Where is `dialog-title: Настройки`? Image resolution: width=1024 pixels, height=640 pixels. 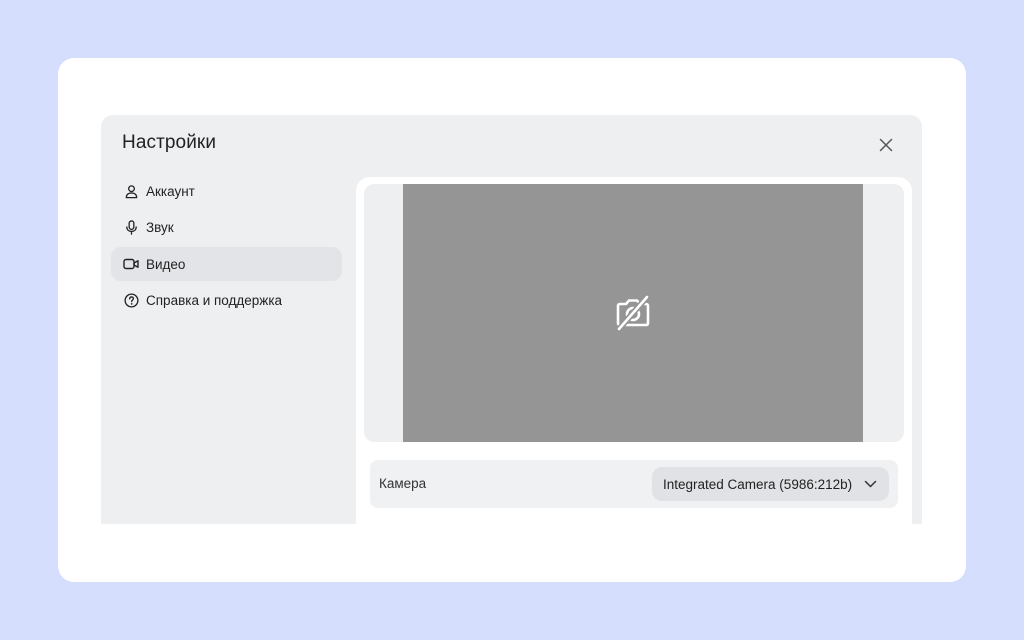 dialog-title: Настройки is located at coordinates (169, 142).